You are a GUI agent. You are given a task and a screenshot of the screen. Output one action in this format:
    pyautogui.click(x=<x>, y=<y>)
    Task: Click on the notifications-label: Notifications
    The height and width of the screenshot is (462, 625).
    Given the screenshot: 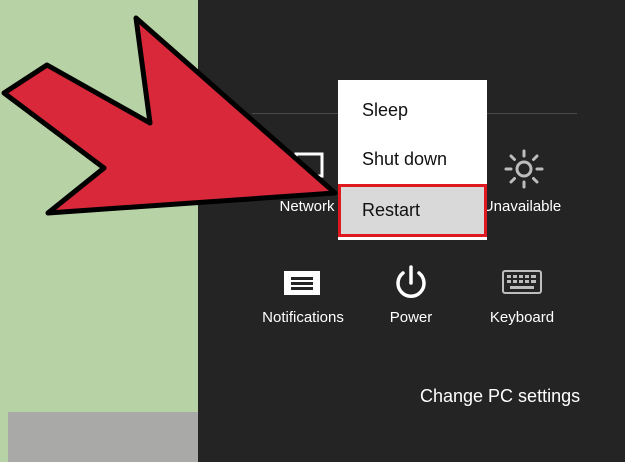 What is the action you would take?
    pyautogui.click(x=303, y=317)
    